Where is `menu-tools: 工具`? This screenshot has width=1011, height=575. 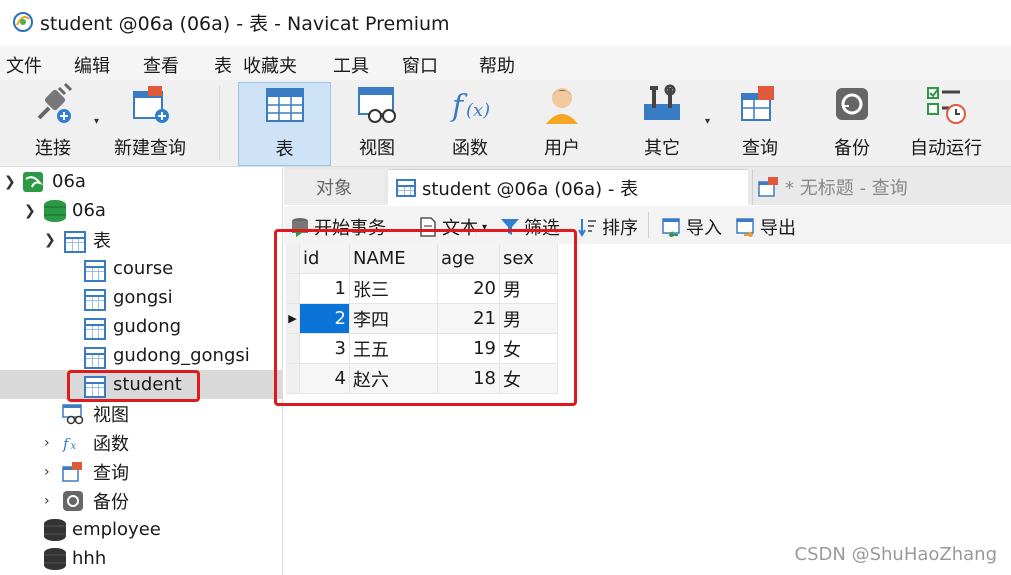
menu-tools: 工具 is located at coordinates (351, 65).